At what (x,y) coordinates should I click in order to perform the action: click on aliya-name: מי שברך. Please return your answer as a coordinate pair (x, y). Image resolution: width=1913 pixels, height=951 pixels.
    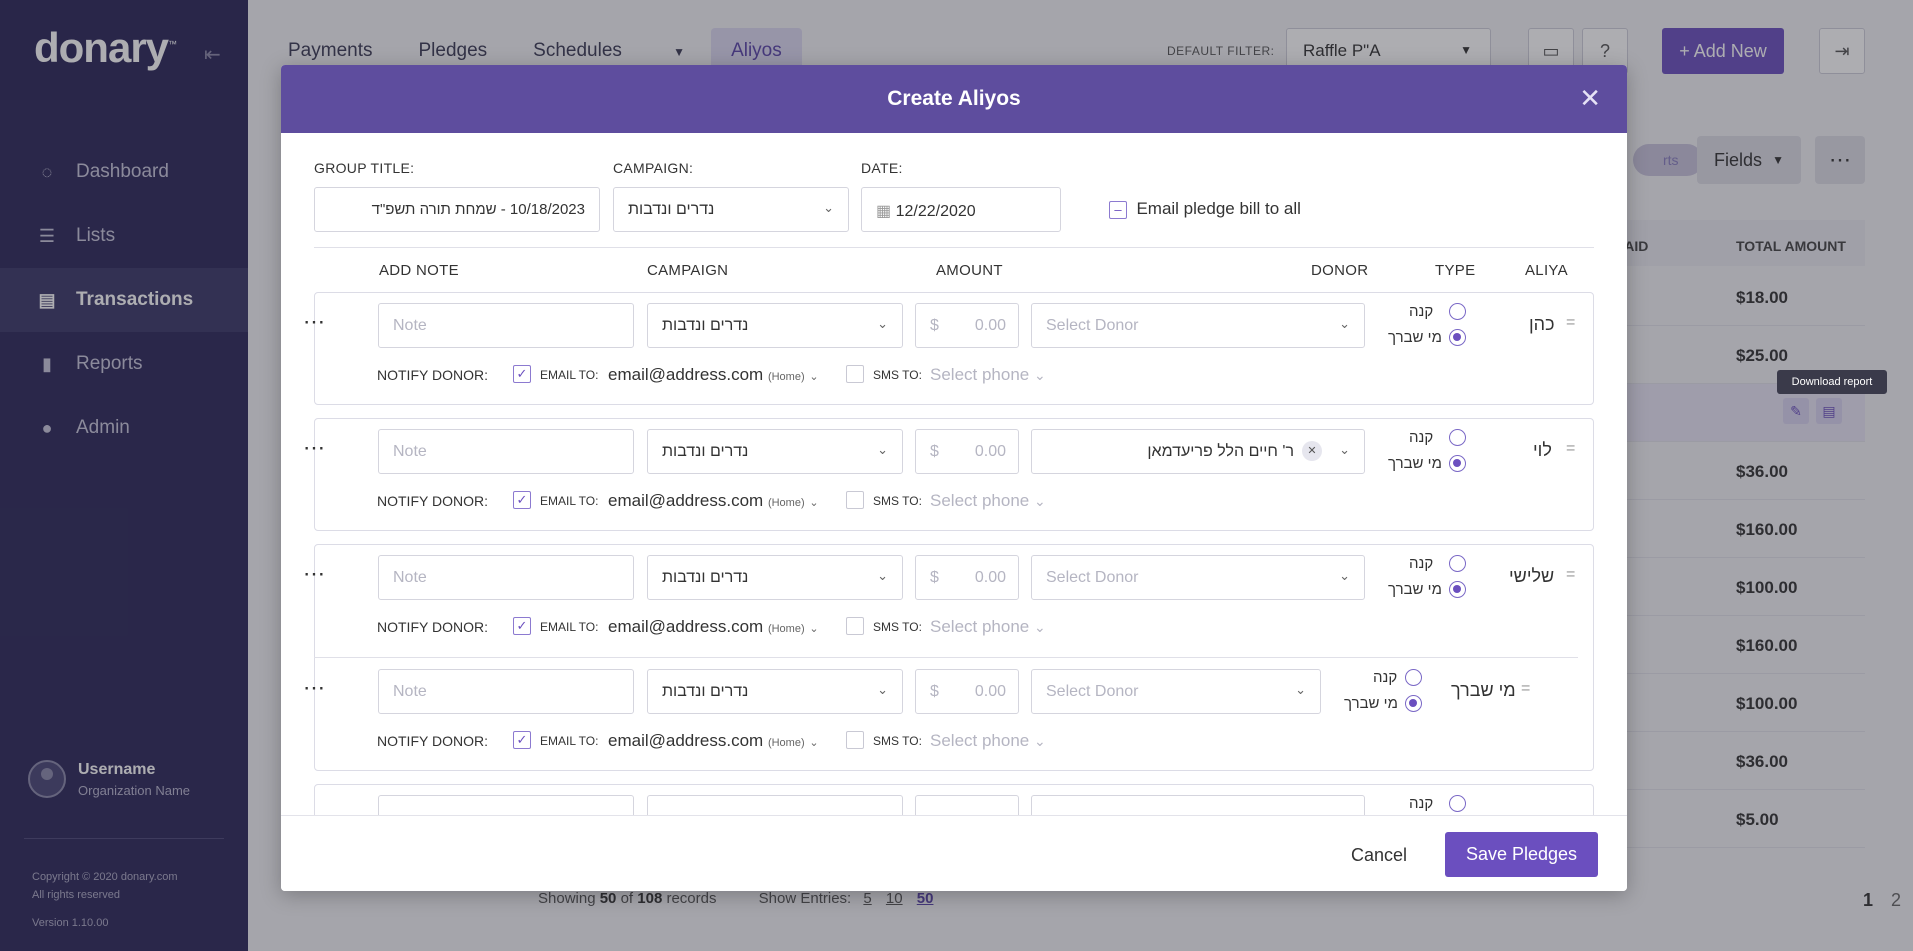
    Looking at the image, I should click on (1483, 690).